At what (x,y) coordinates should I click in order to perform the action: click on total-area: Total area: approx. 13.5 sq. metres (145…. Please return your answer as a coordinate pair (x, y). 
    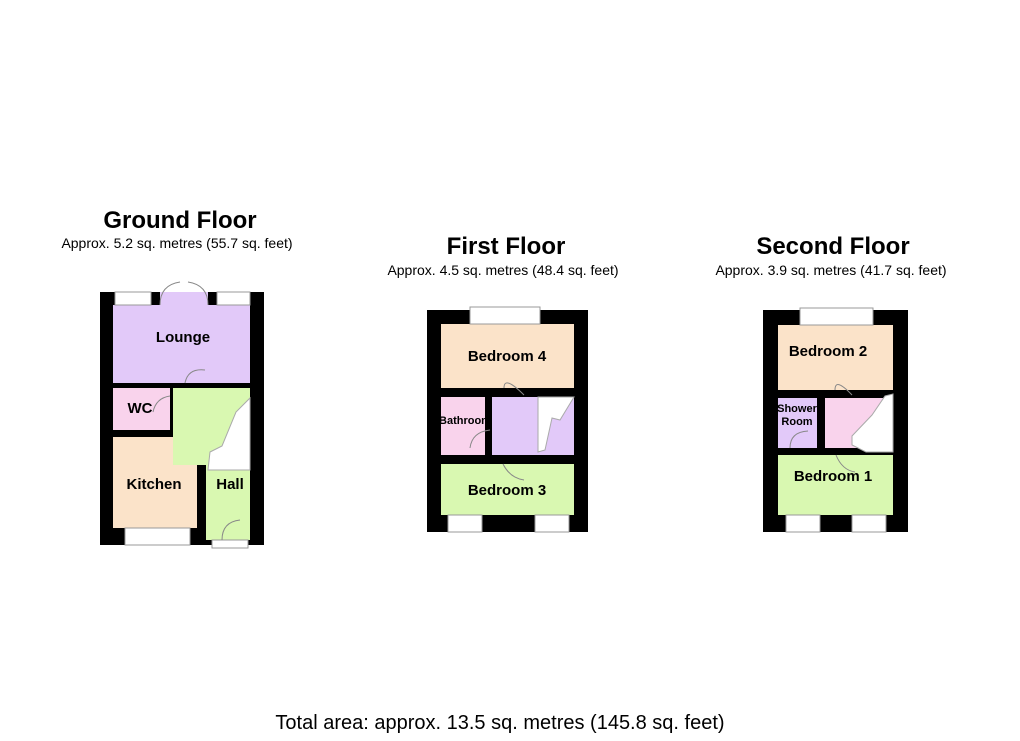
    Looking at the image, I should click on (499, 723).